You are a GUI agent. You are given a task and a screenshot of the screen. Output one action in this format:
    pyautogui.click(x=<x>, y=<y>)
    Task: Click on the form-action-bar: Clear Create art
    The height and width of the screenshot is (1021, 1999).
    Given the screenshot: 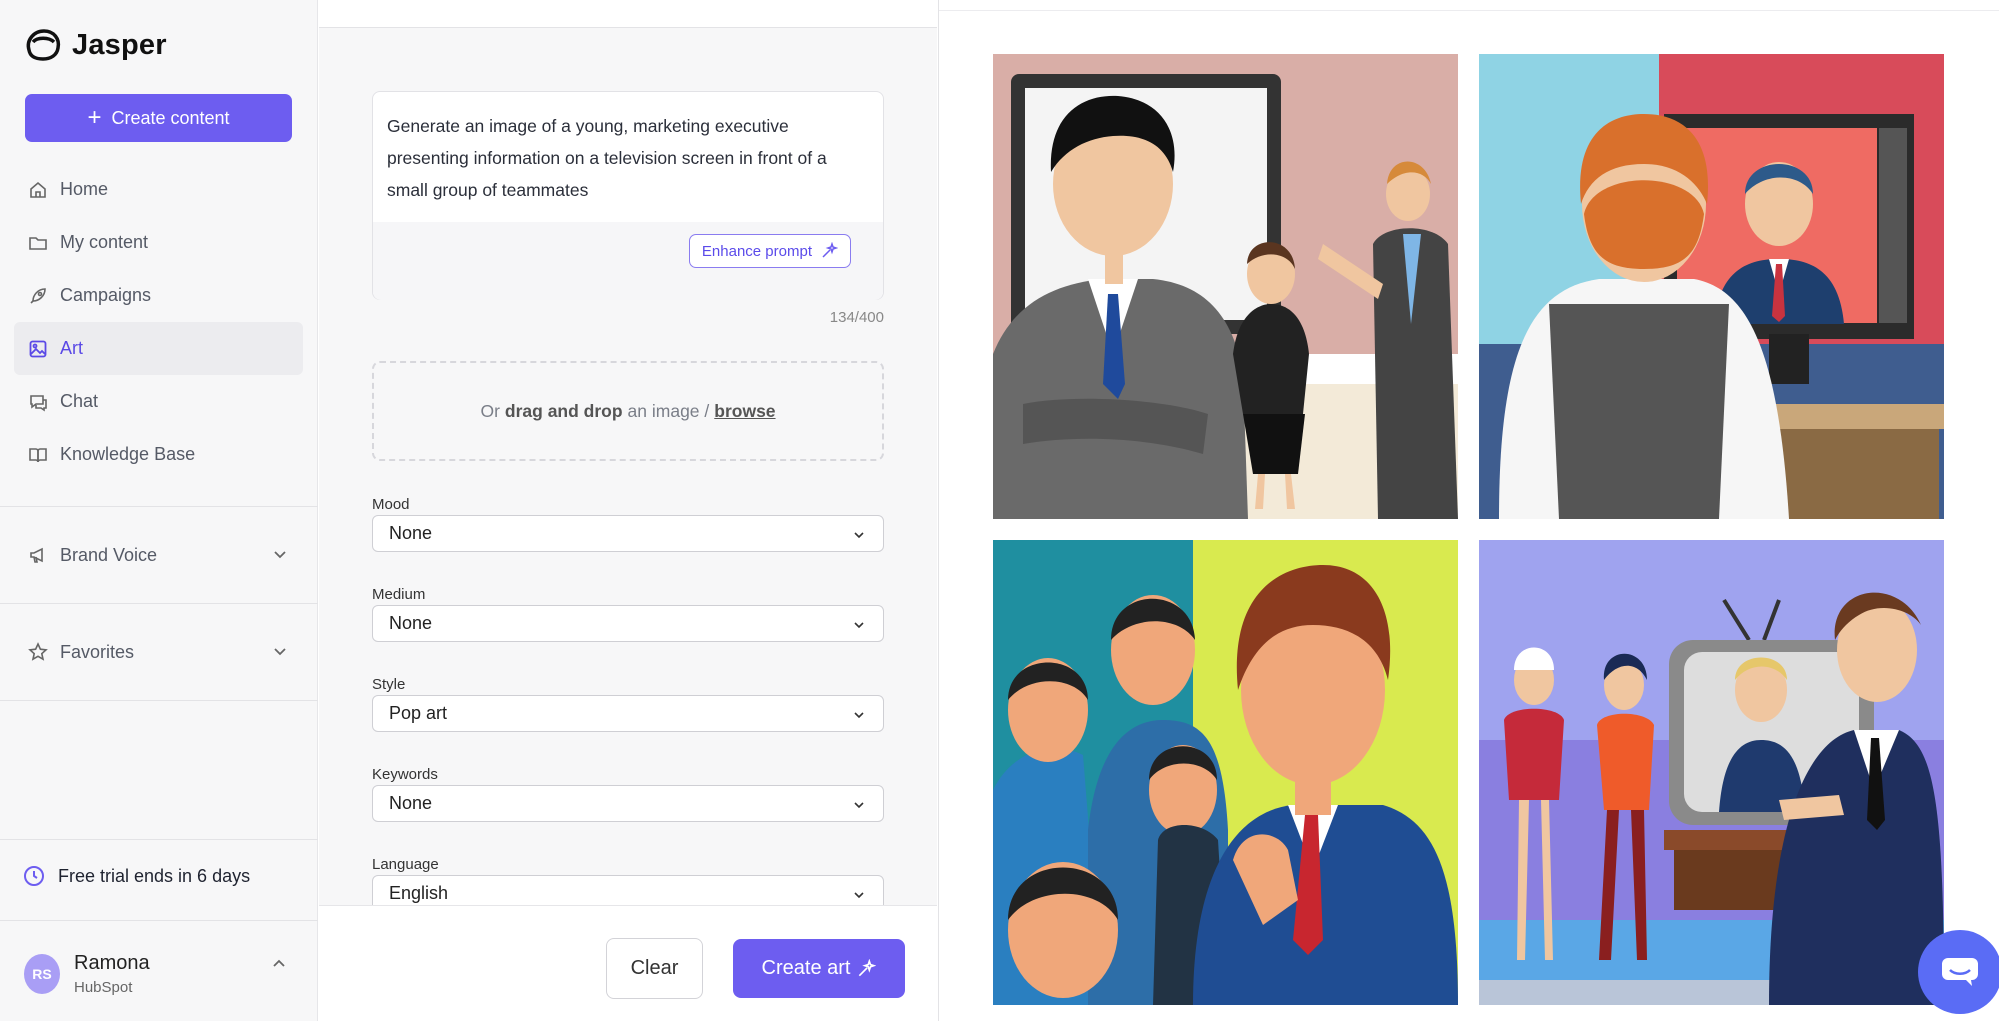 What is the action you would take?
    pyautogui.click(x=628, y=963)
    